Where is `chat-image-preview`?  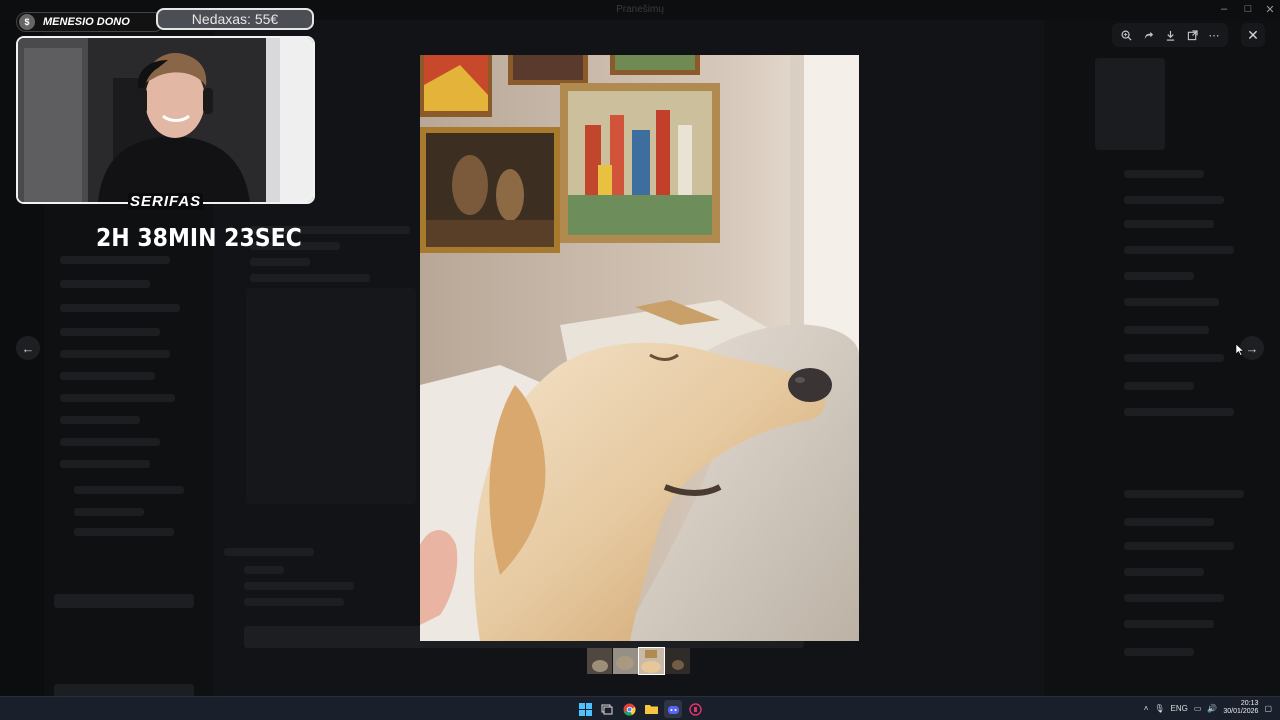 chat-image-preview is located at coordinates (331, 396).